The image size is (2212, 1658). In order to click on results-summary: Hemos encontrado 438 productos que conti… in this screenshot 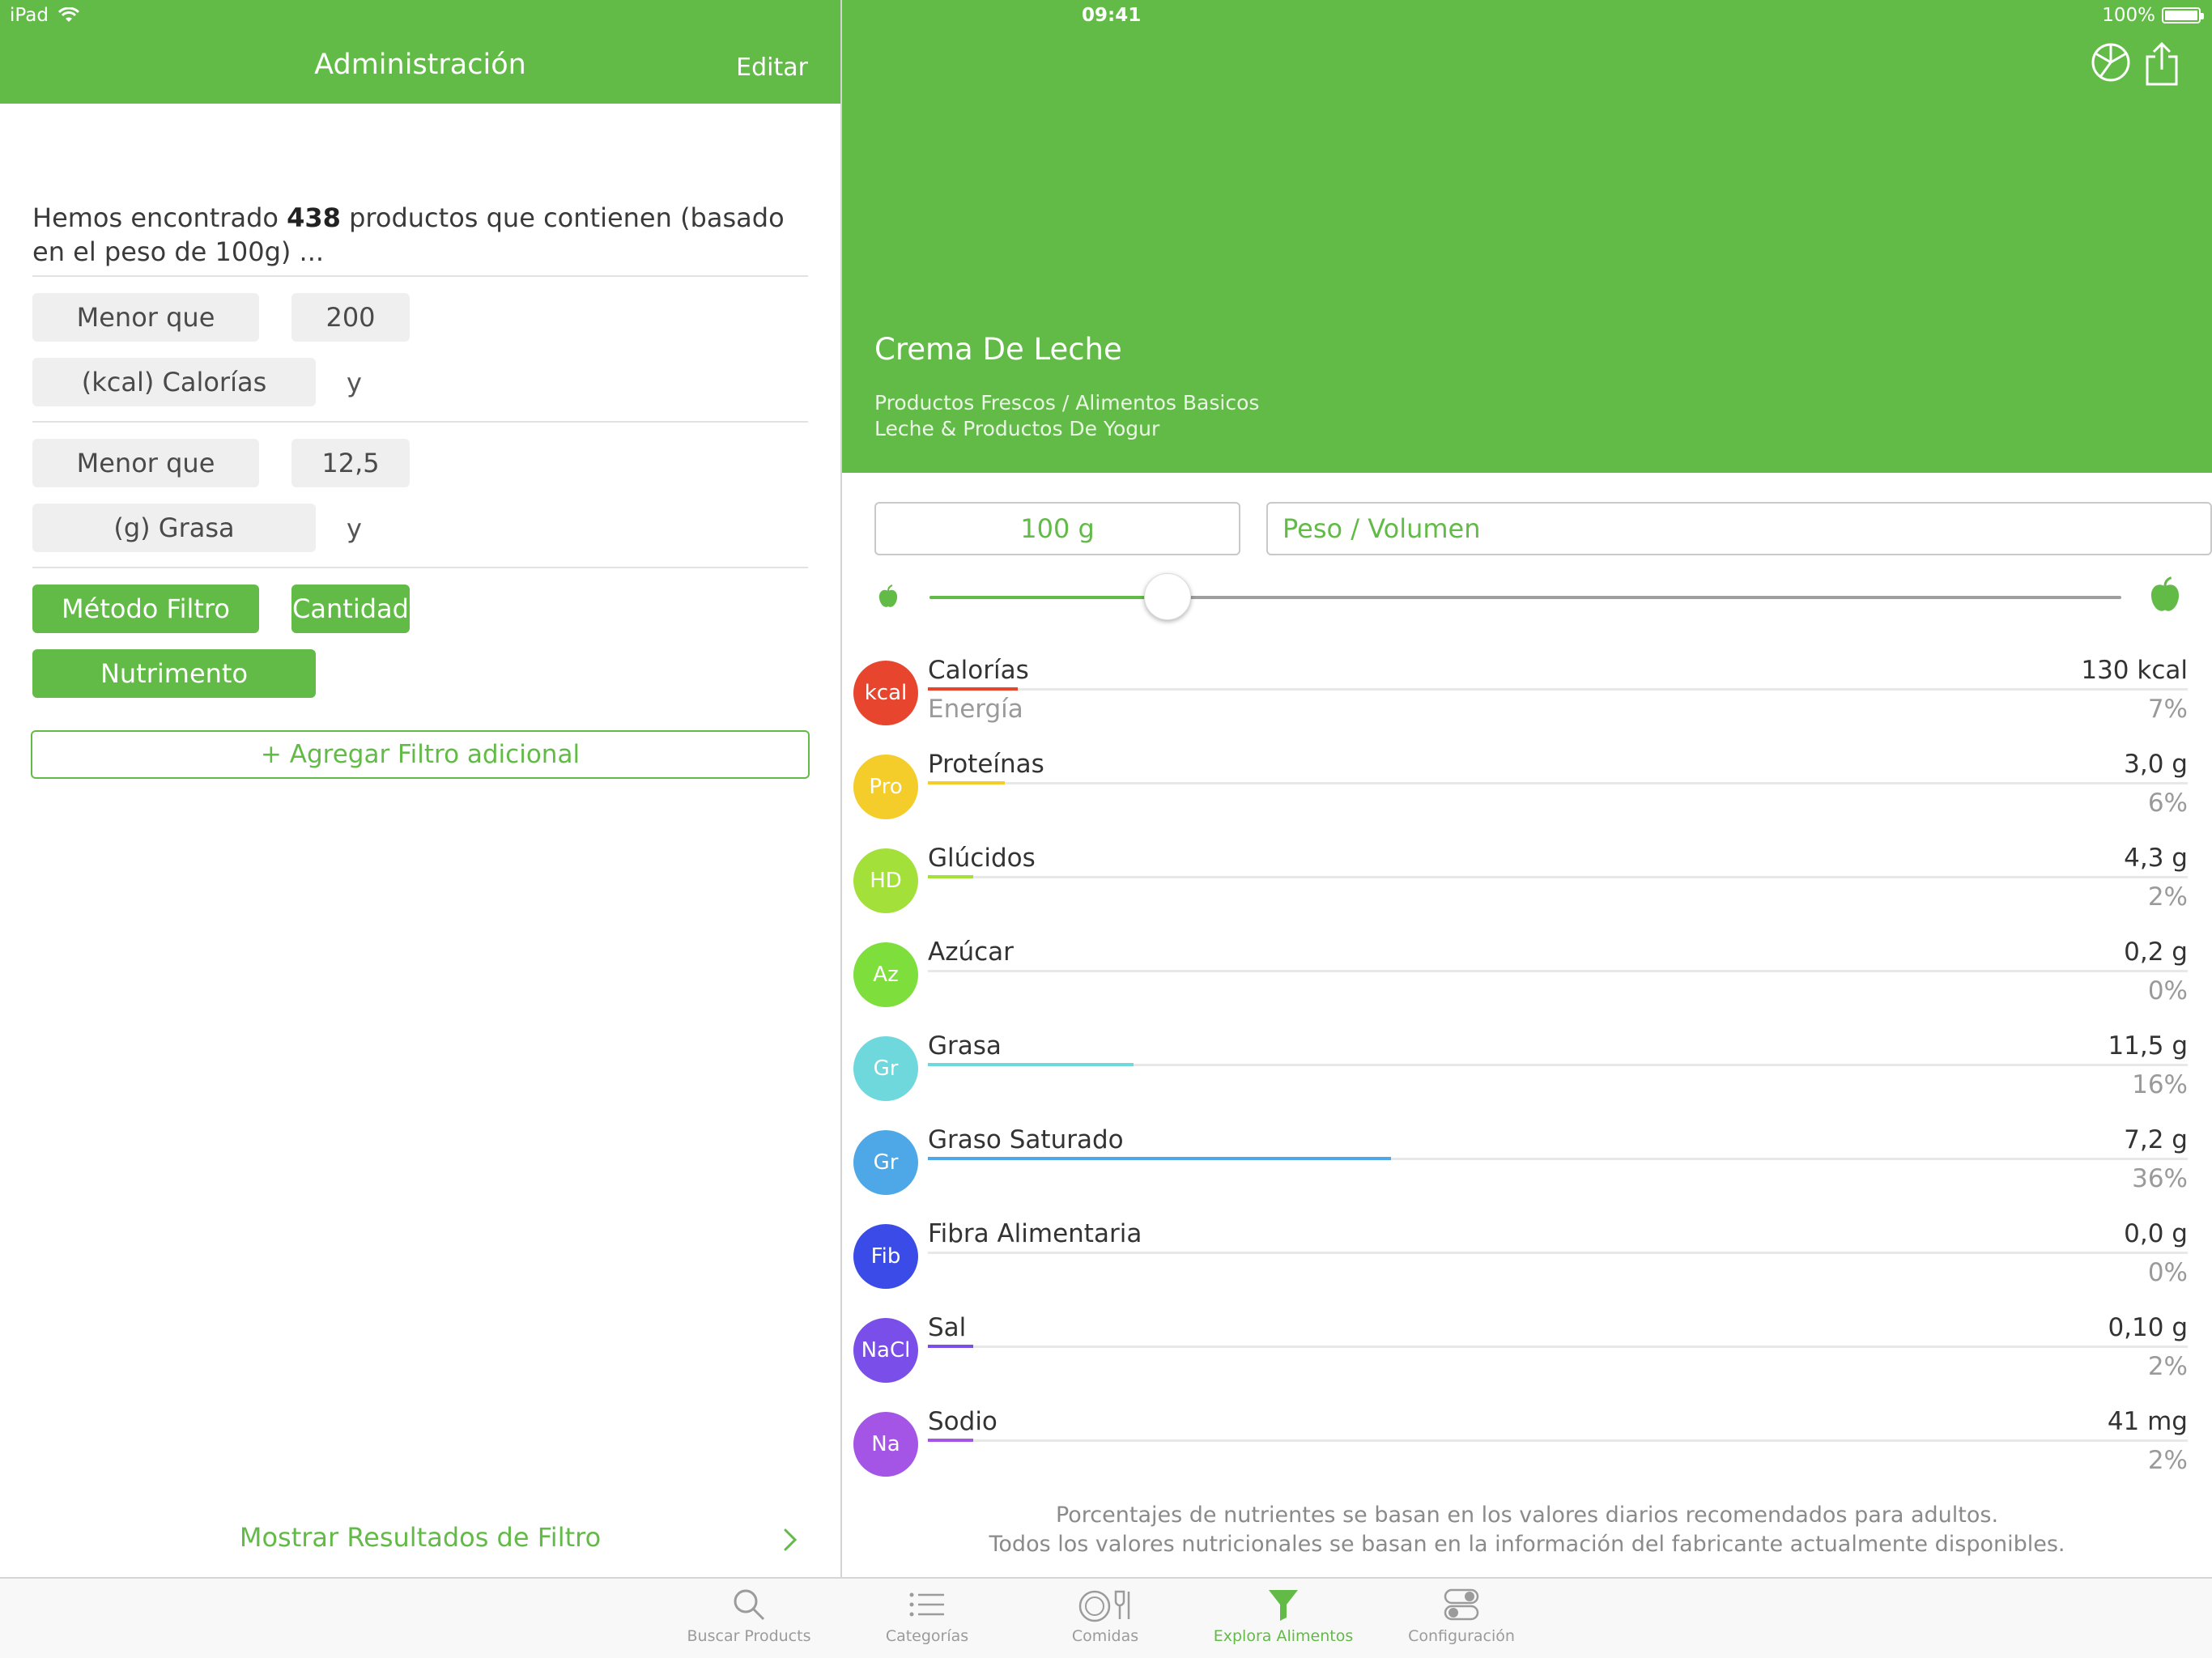, I will do `click(408, 234)`.